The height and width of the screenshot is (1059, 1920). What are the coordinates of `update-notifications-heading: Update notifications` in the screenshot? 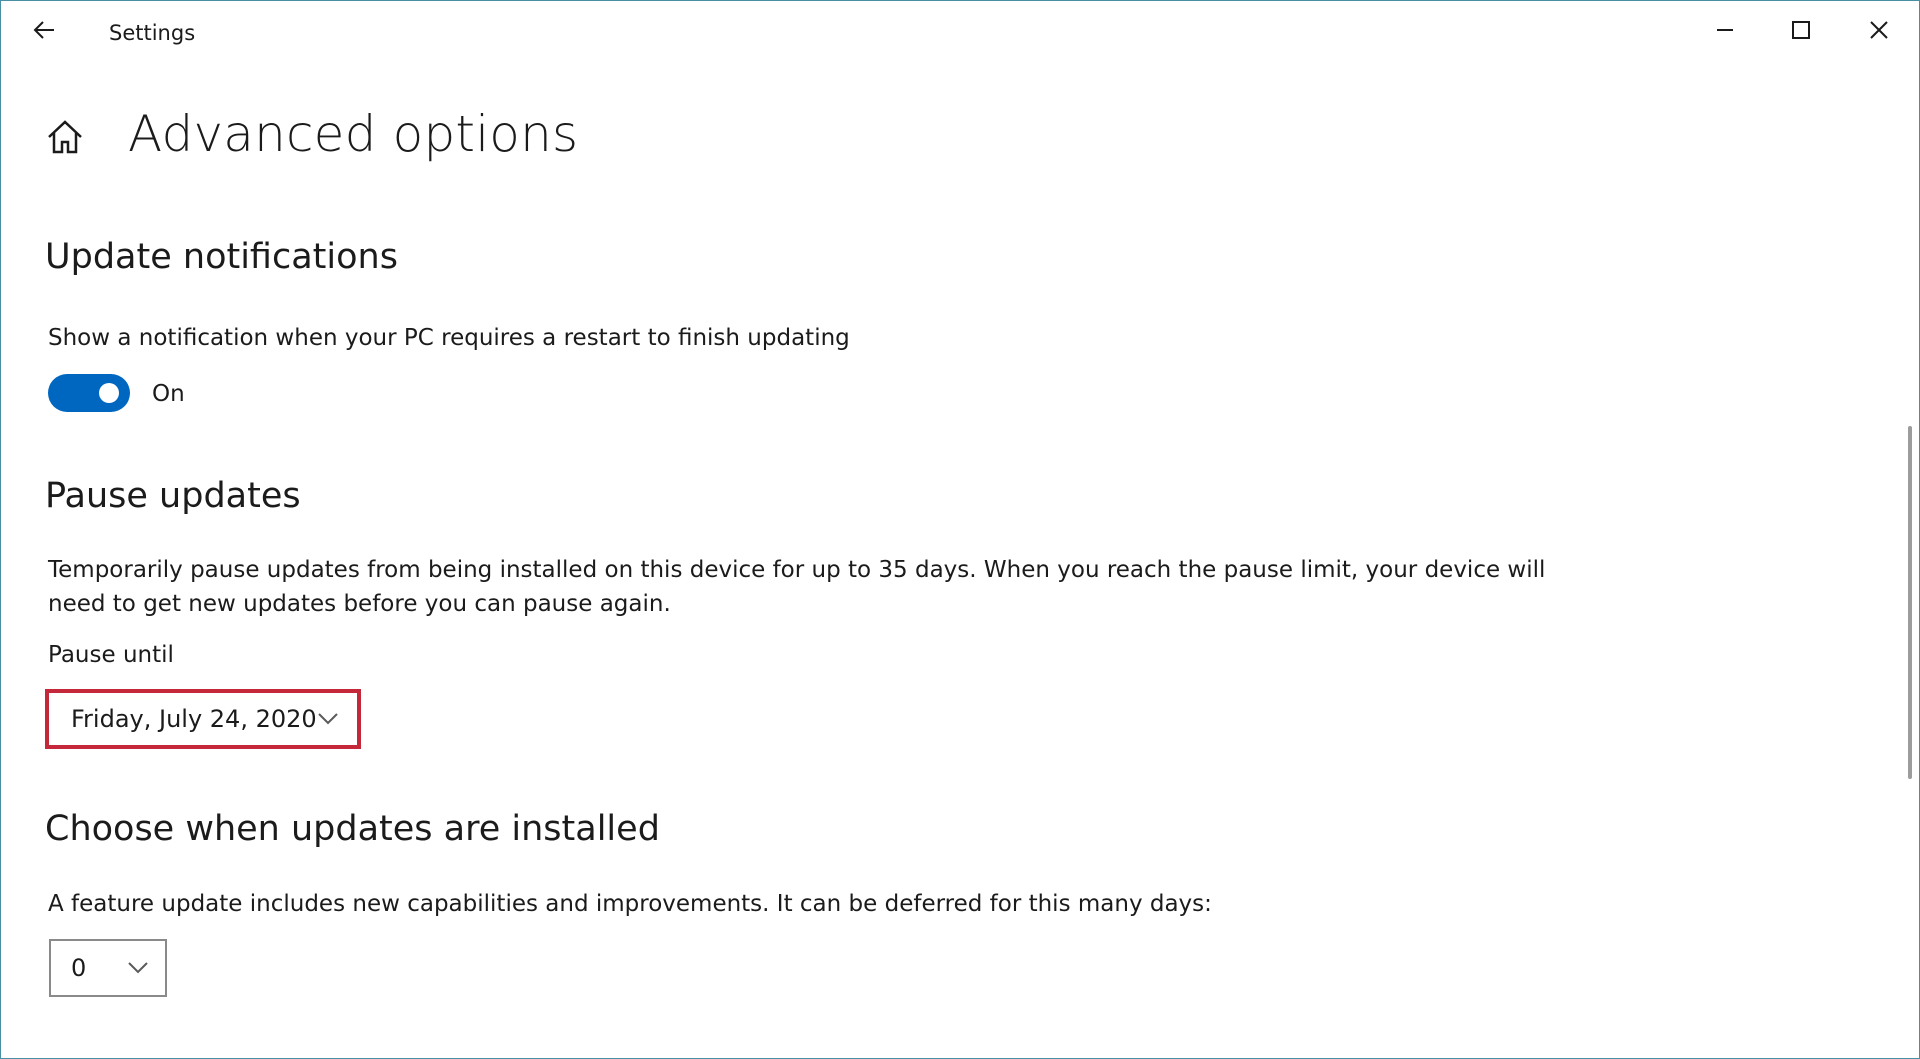 It's located at (221, 257).